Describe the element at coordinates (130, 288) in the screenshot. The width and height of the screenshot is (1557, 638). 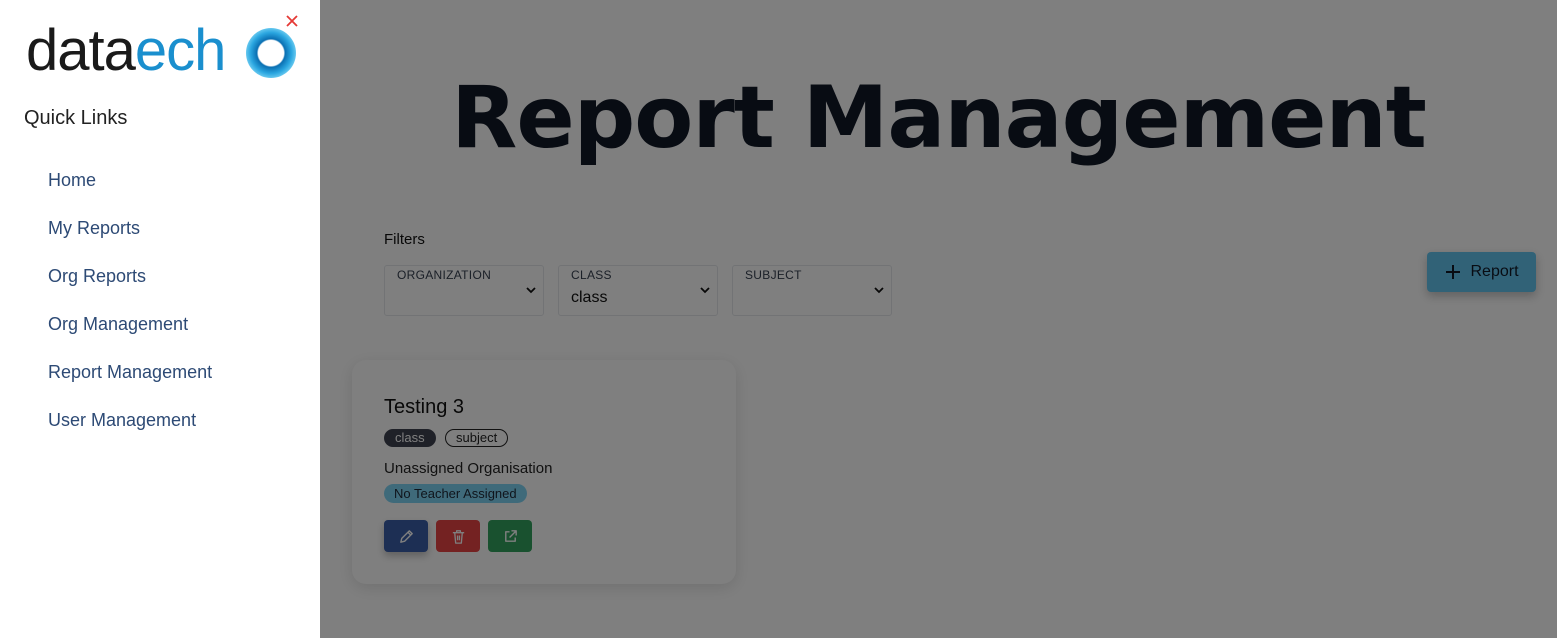
I see `sidebar-item-org-reports: Org Reports` at that location.